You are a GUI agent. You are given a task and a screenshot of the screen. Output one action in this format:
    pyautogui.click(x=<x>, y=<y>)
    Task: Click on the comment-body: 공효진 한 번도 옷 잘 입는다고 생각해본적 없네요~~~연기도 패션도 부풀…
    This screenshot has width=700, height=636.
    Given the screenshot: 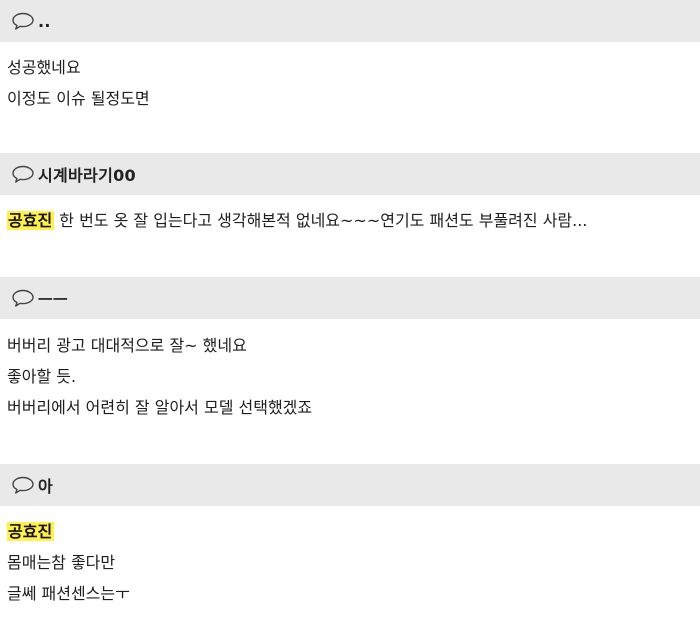 What is the action you would take?
    pyautogui.click(x=349, y=220)
    